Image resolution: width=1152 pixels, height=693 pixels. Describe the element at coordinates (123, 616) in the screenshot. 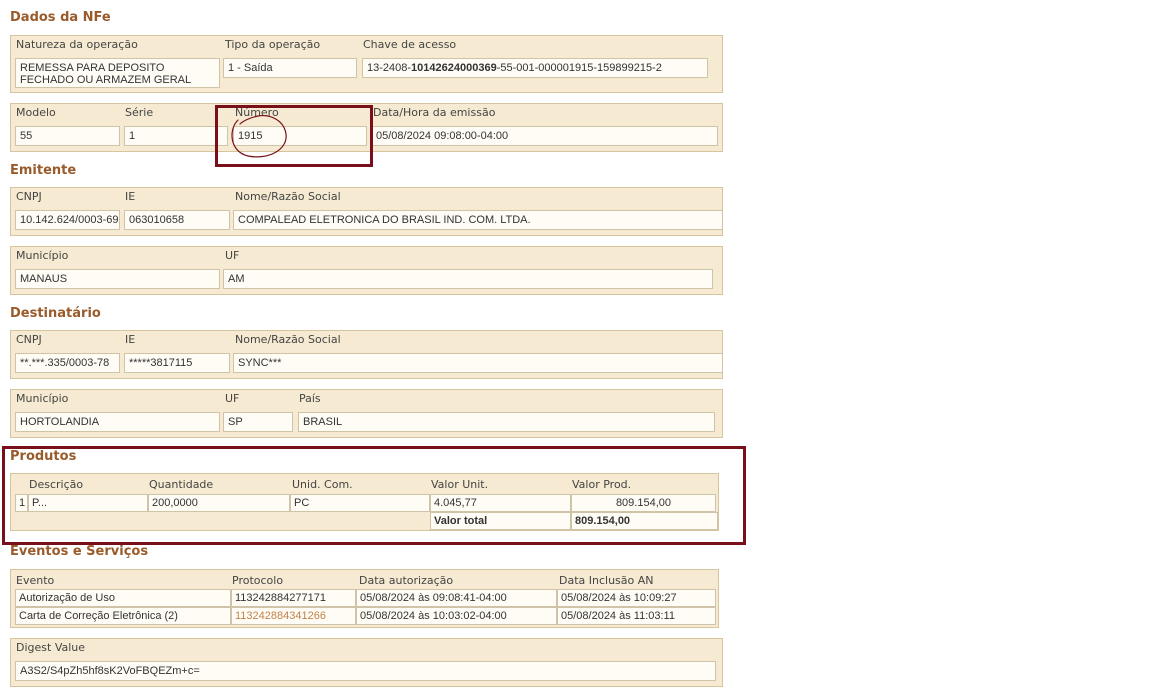

I see `evento-row-2-evento: Carta de Correção Eletrônica (2)` at that location.